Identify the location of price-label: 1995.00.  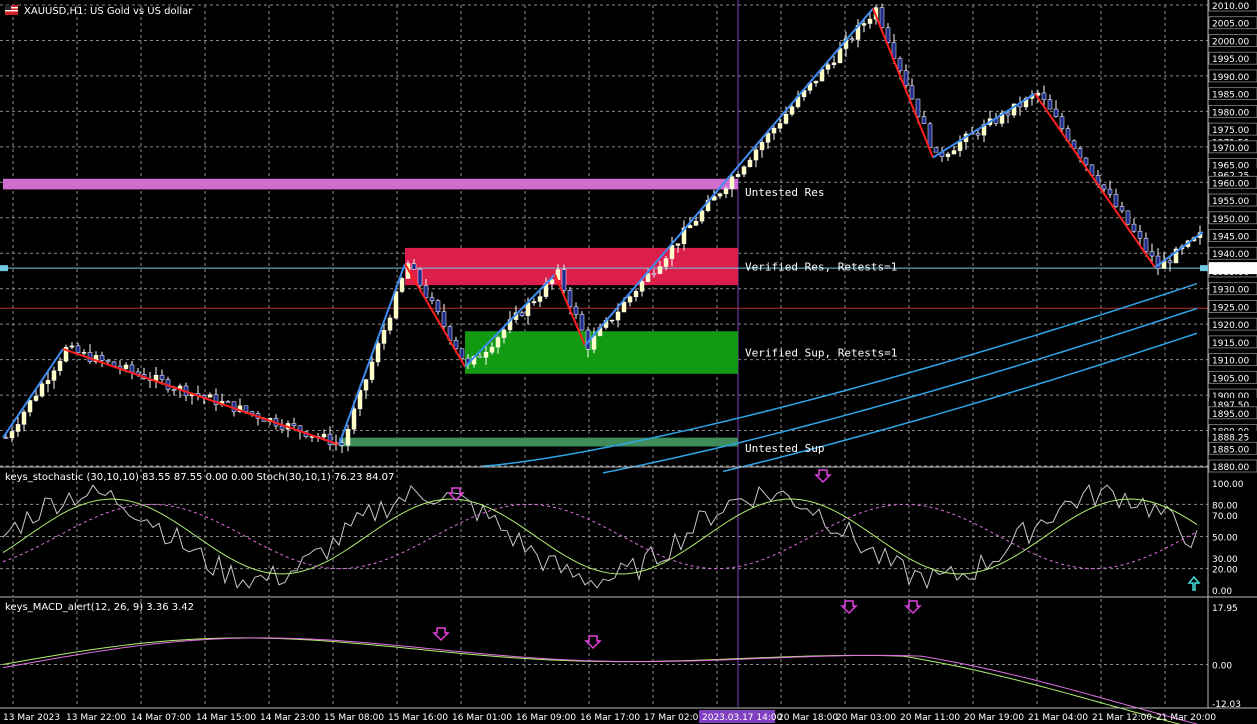
(1230, 60).